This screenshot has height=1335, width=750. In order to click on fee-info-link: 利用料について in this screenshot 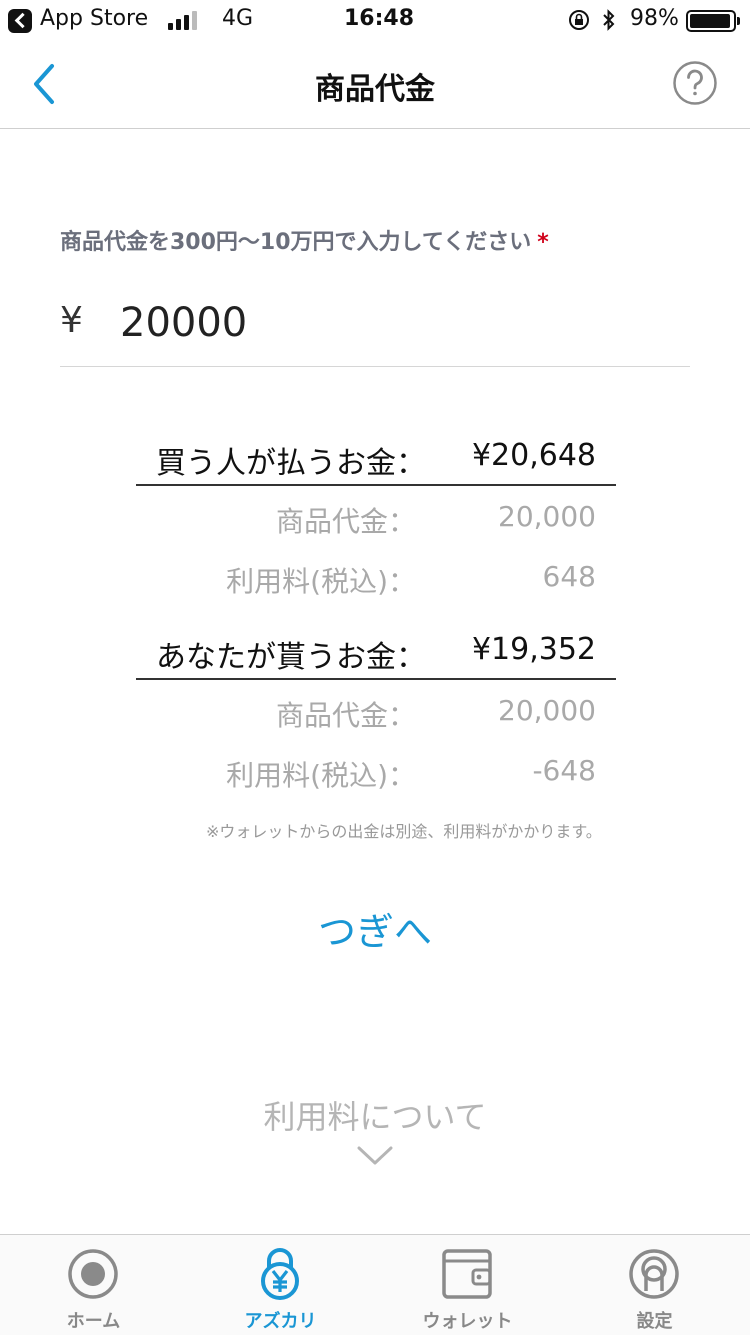, I will do `click(375, 1115)`.